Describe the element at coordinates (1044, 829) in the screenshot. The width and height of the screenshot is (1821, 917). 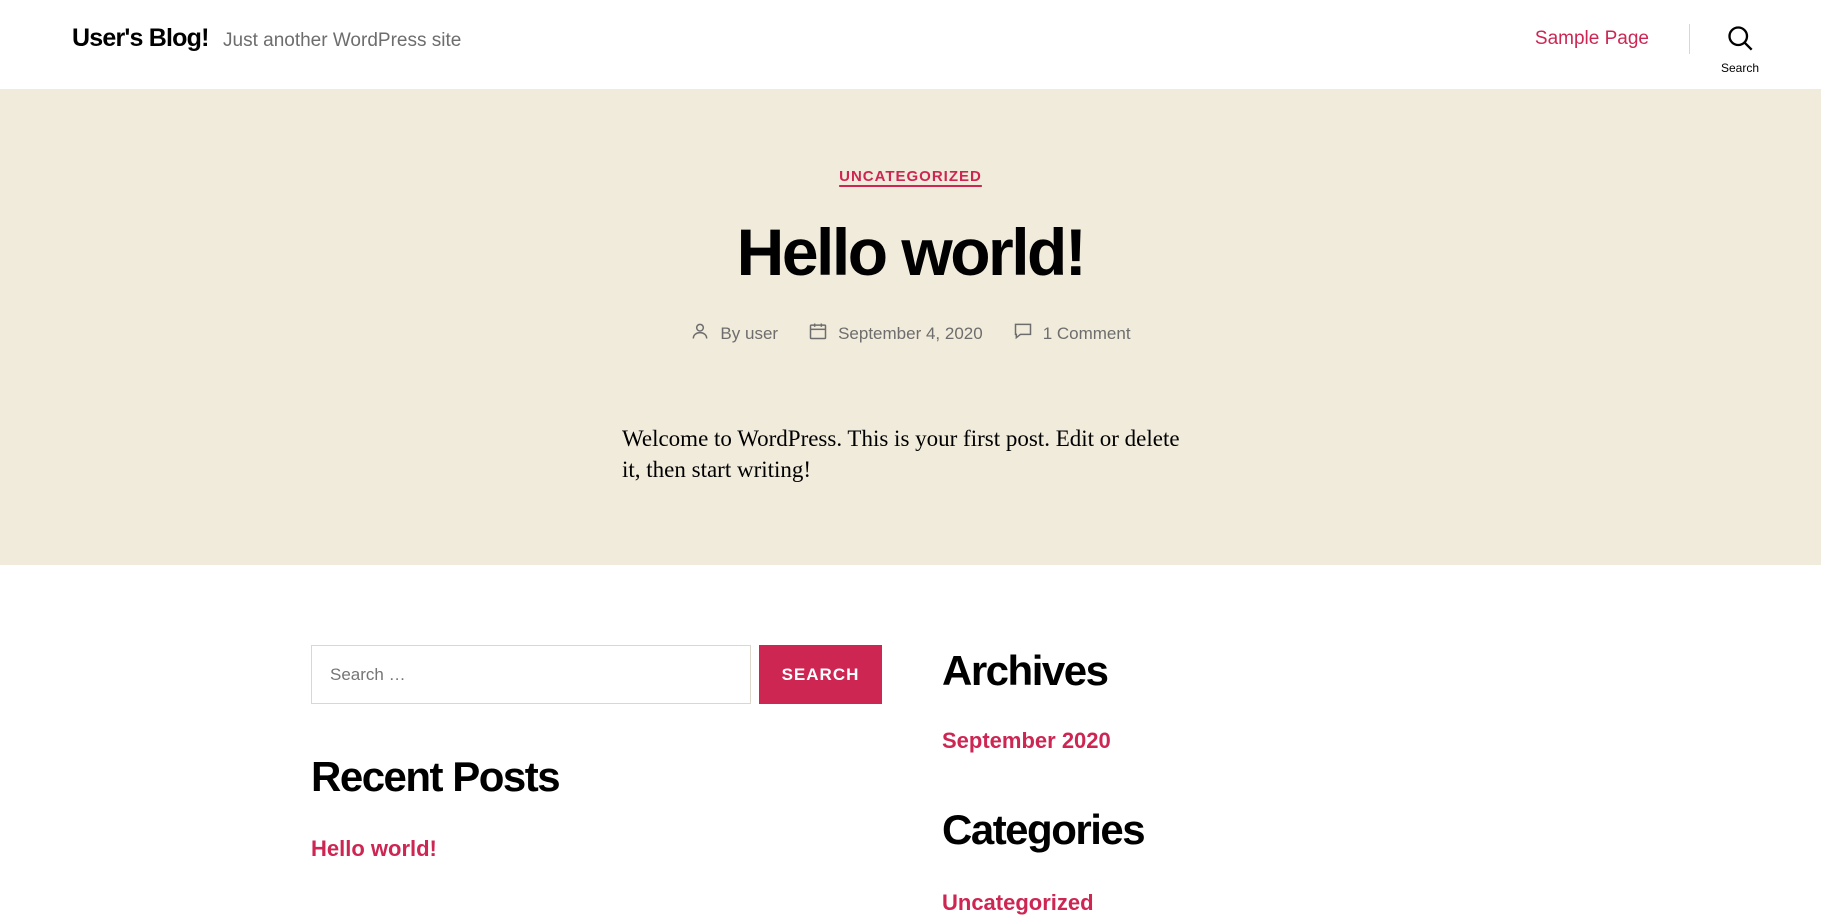
I see `categories-title: Categories` at that location.